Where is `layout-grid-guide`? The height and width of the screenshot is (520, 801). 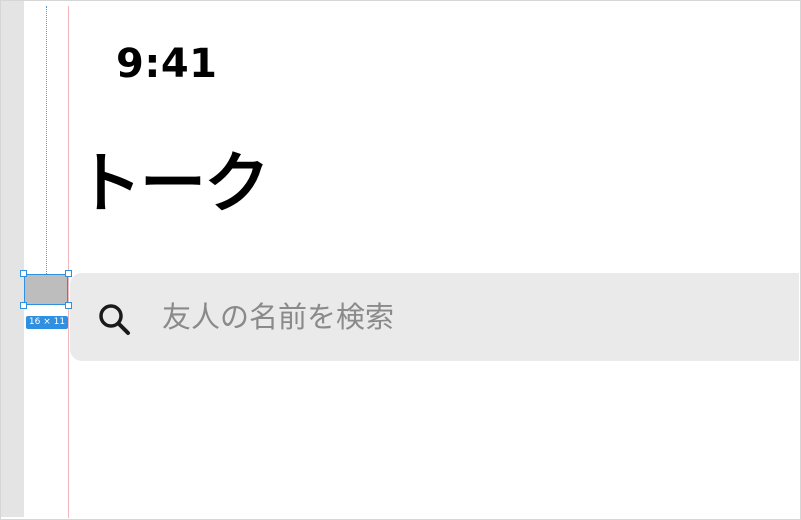
layout-grid-guide is located at coordinates (68, 262).